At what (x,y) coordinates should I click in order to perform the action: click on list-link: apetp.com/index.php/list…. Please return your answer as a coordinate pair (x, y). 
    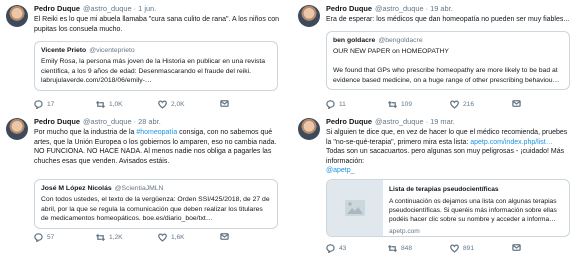
    Looking at the image, I should click on (511, 142).